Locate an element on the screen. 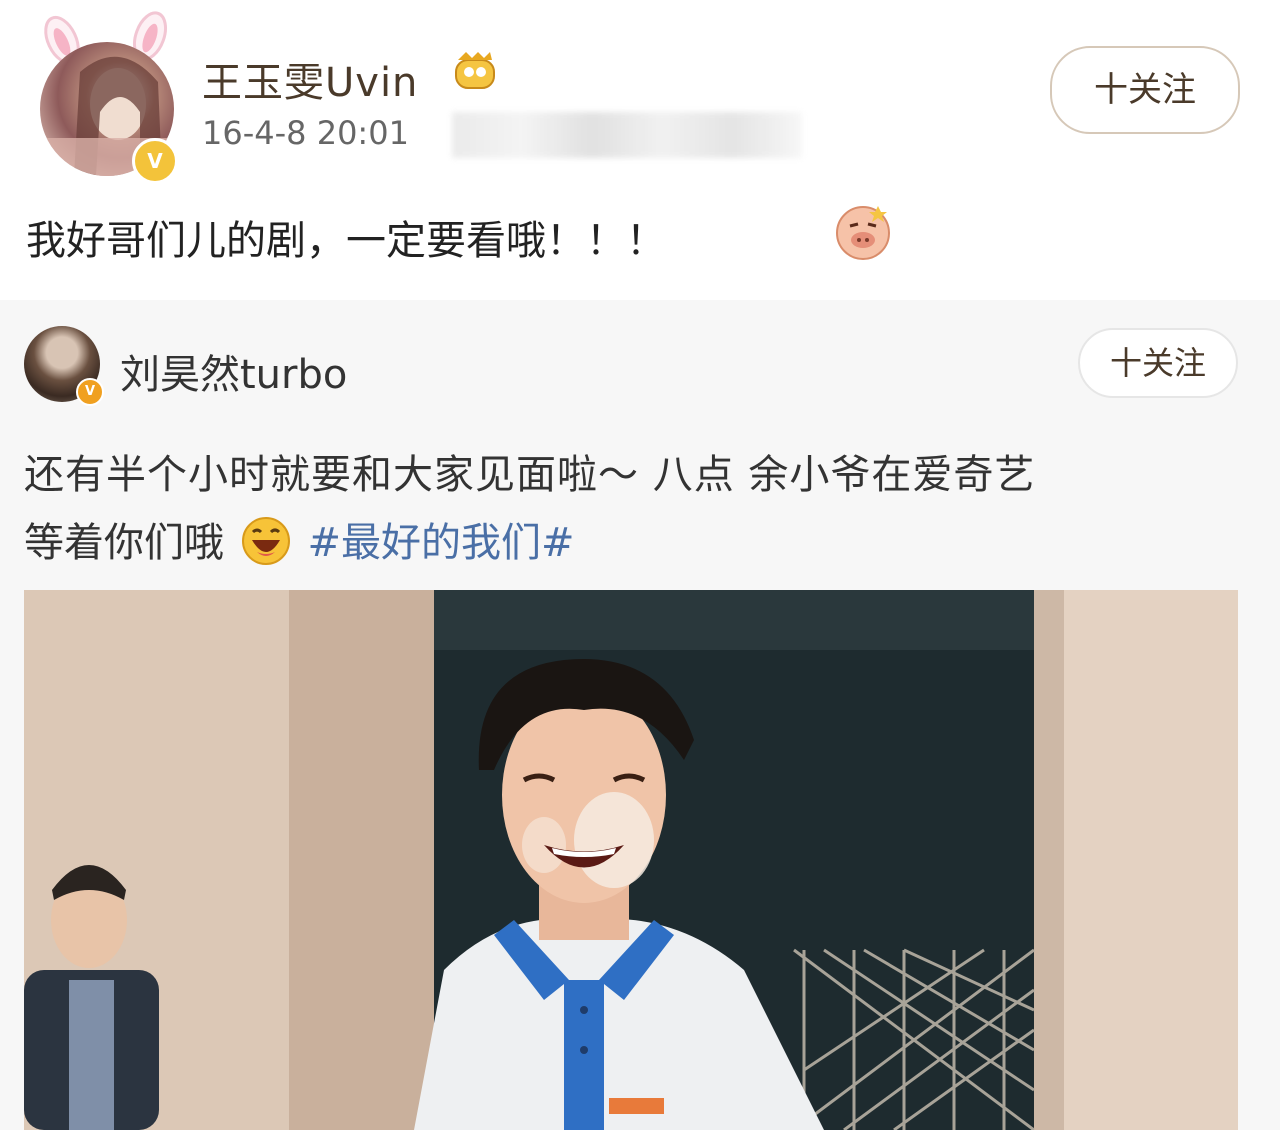 This screenshot has width=1280, height=1130. post-timestamp: 16-4-8 20:01 is located at coordinates (305, 133).